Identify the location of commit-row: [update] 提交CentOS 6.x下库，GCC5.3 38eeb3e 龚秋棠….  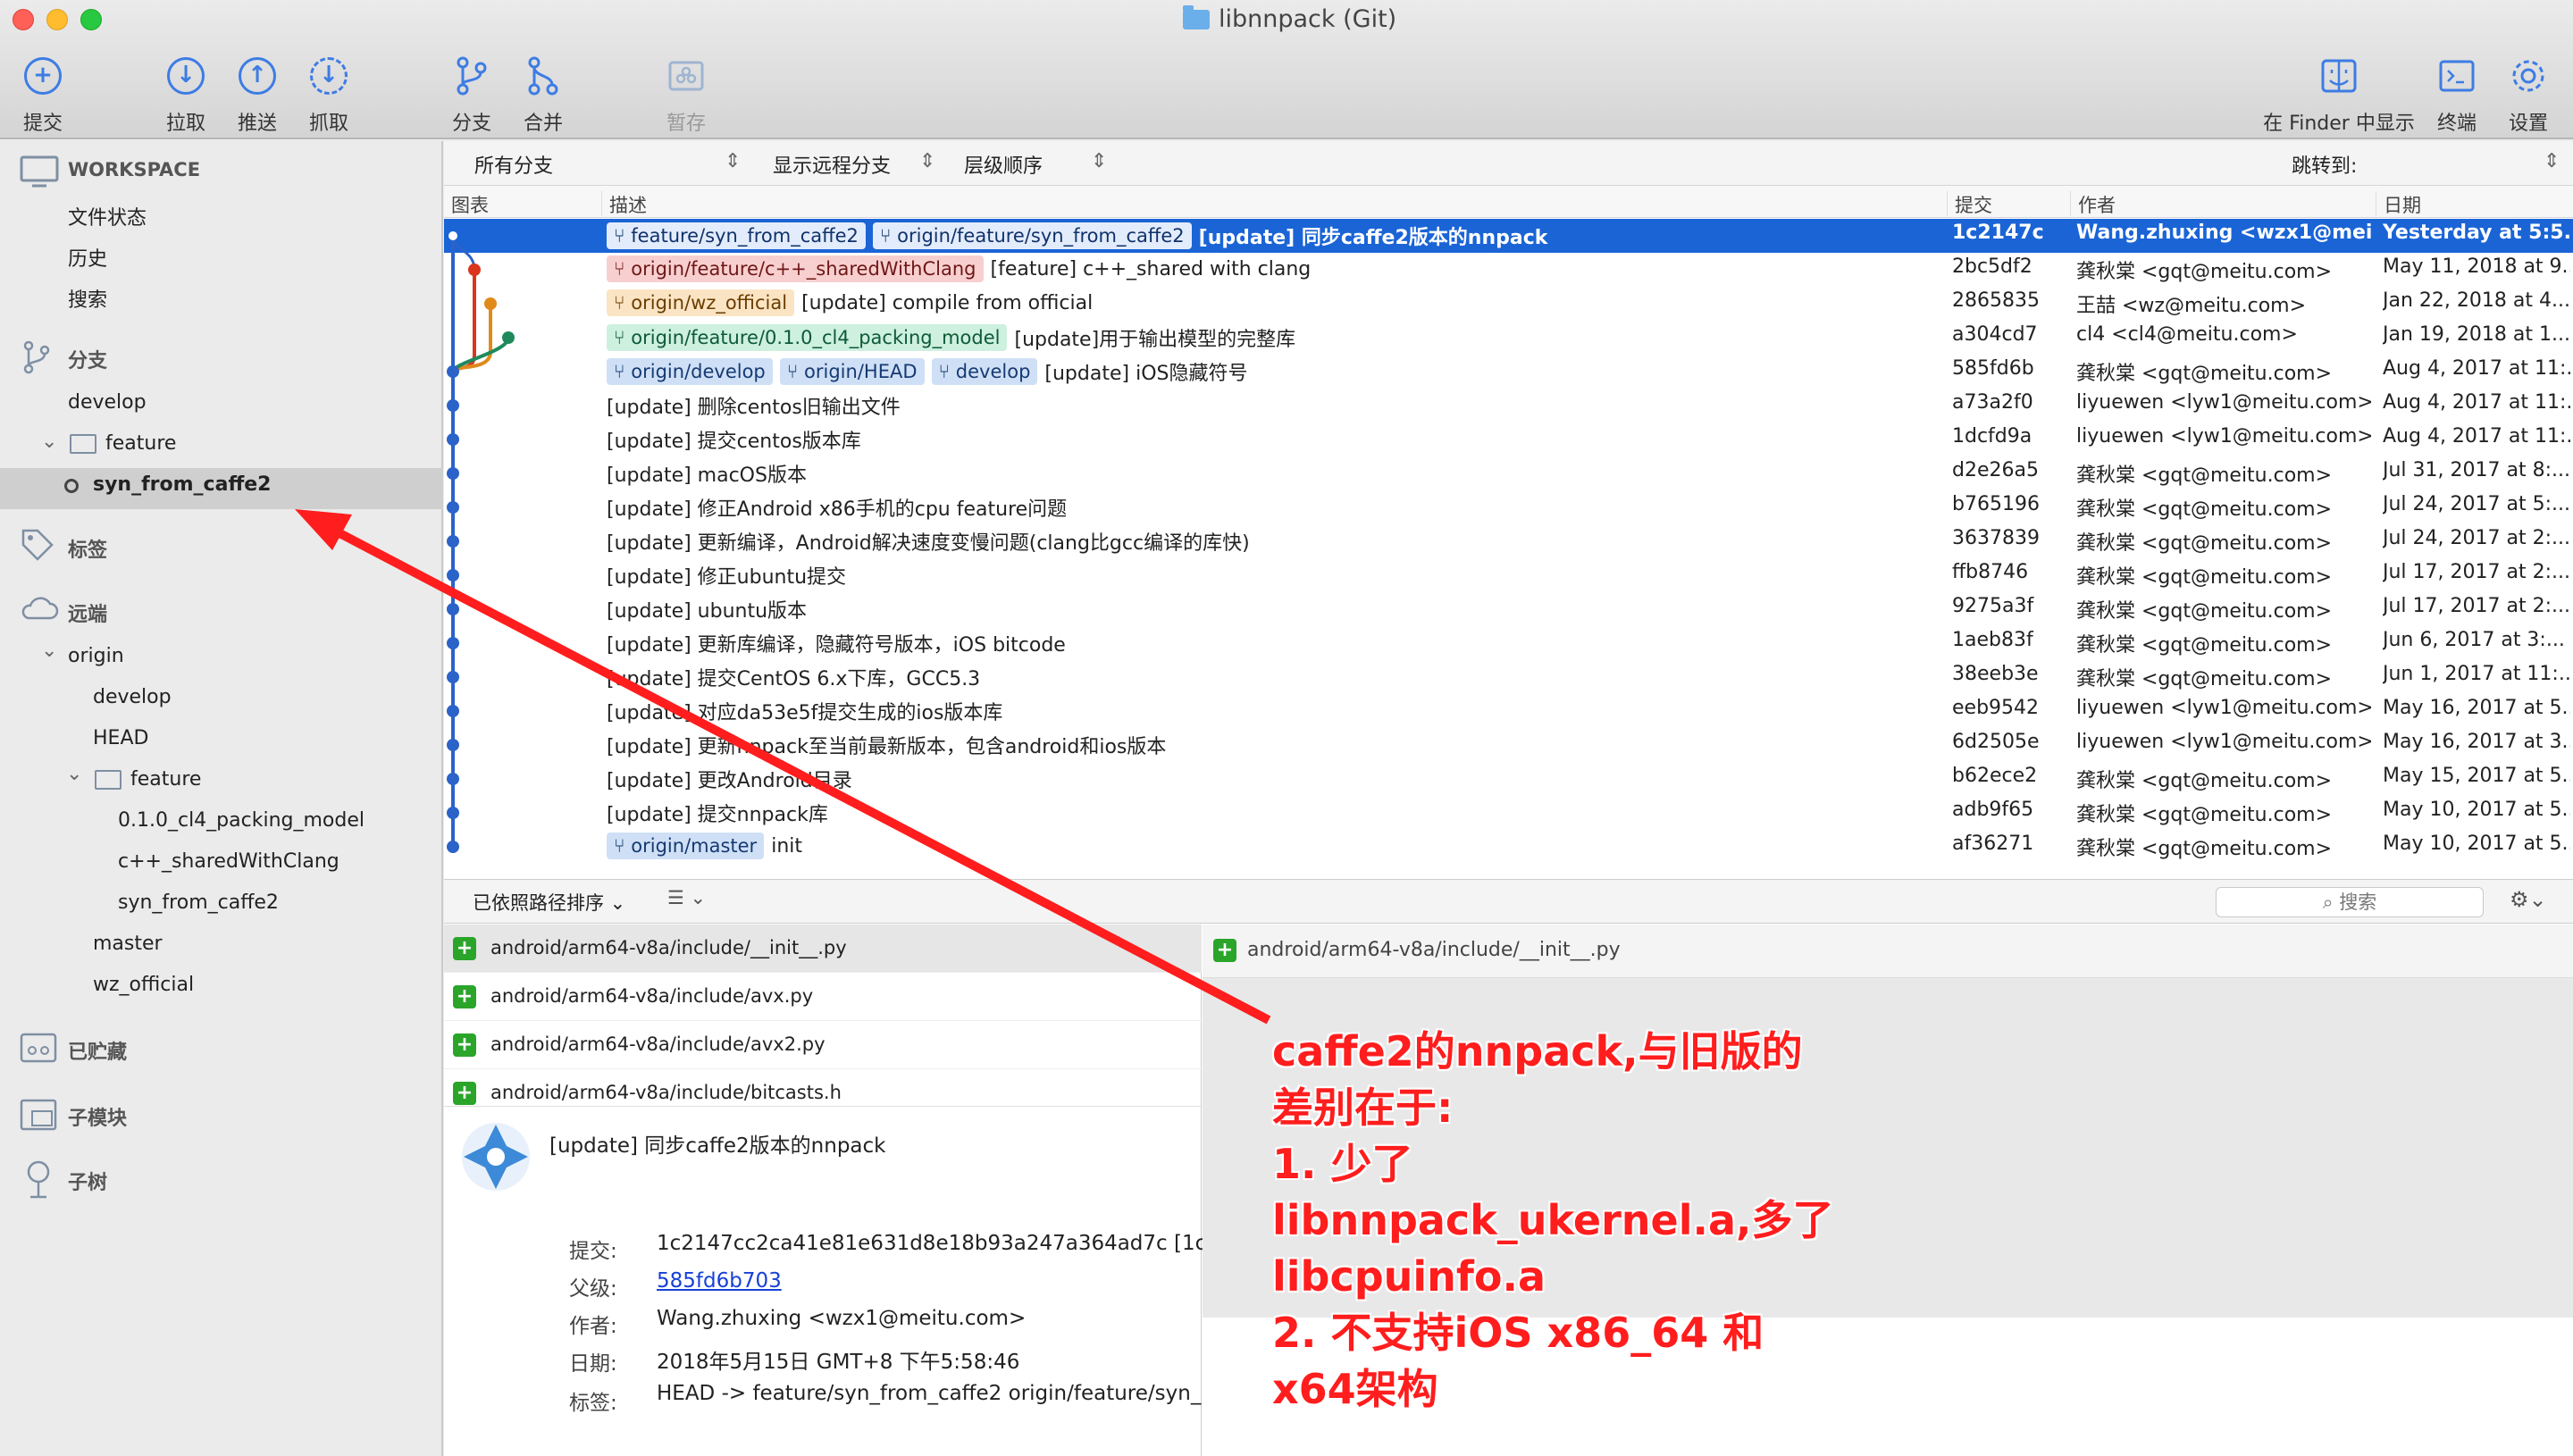
(1508, 677).